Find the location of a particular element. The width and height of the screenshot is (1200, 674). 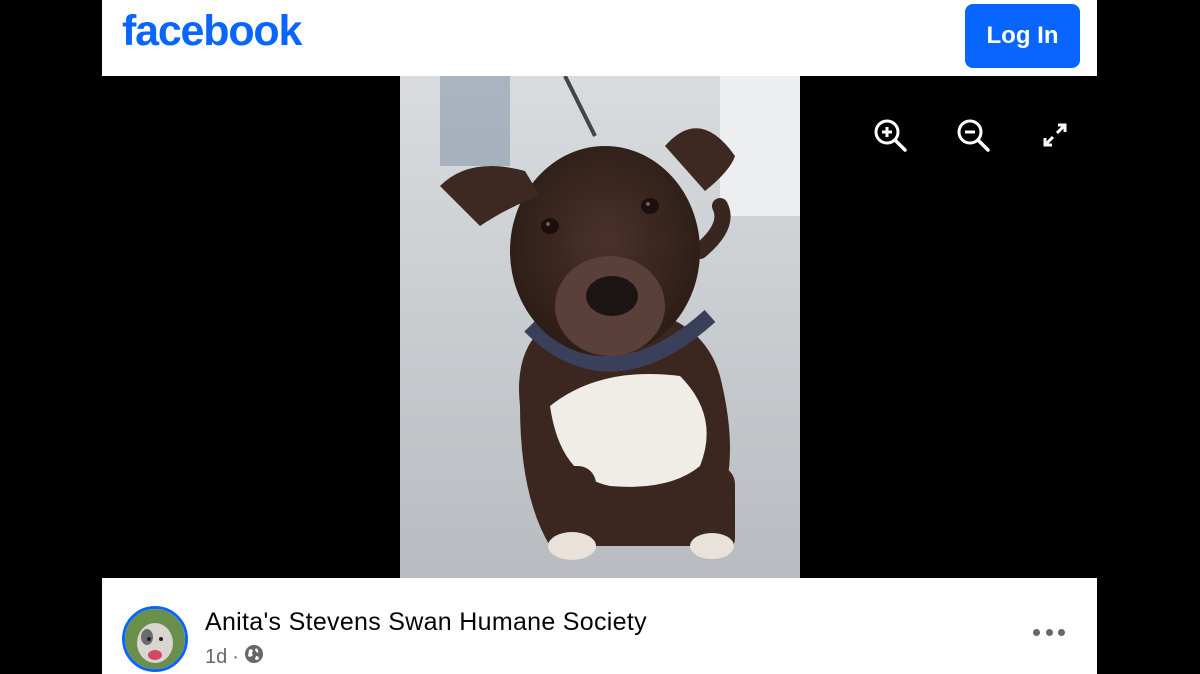

zoom-in-icon is located at coordinates (890, 135).